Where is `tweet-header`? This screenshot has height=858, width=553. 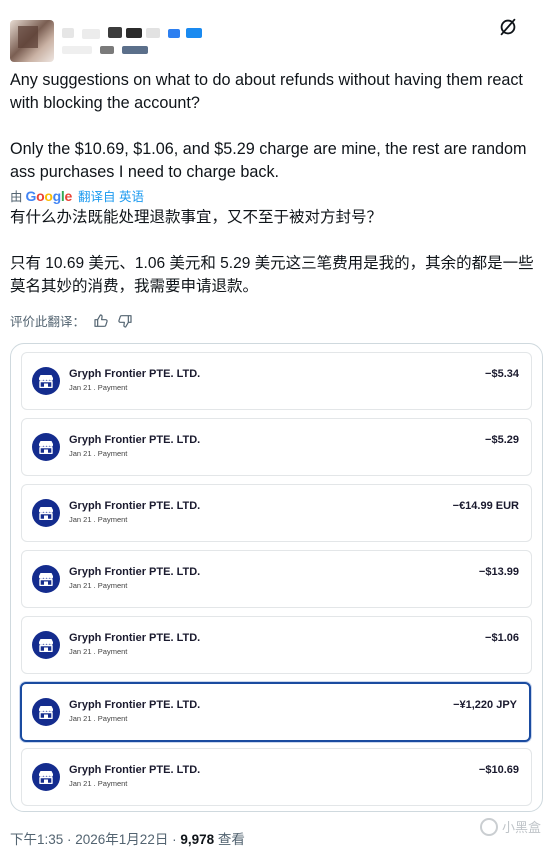
tweet-header is located at coordinates (276, 31).